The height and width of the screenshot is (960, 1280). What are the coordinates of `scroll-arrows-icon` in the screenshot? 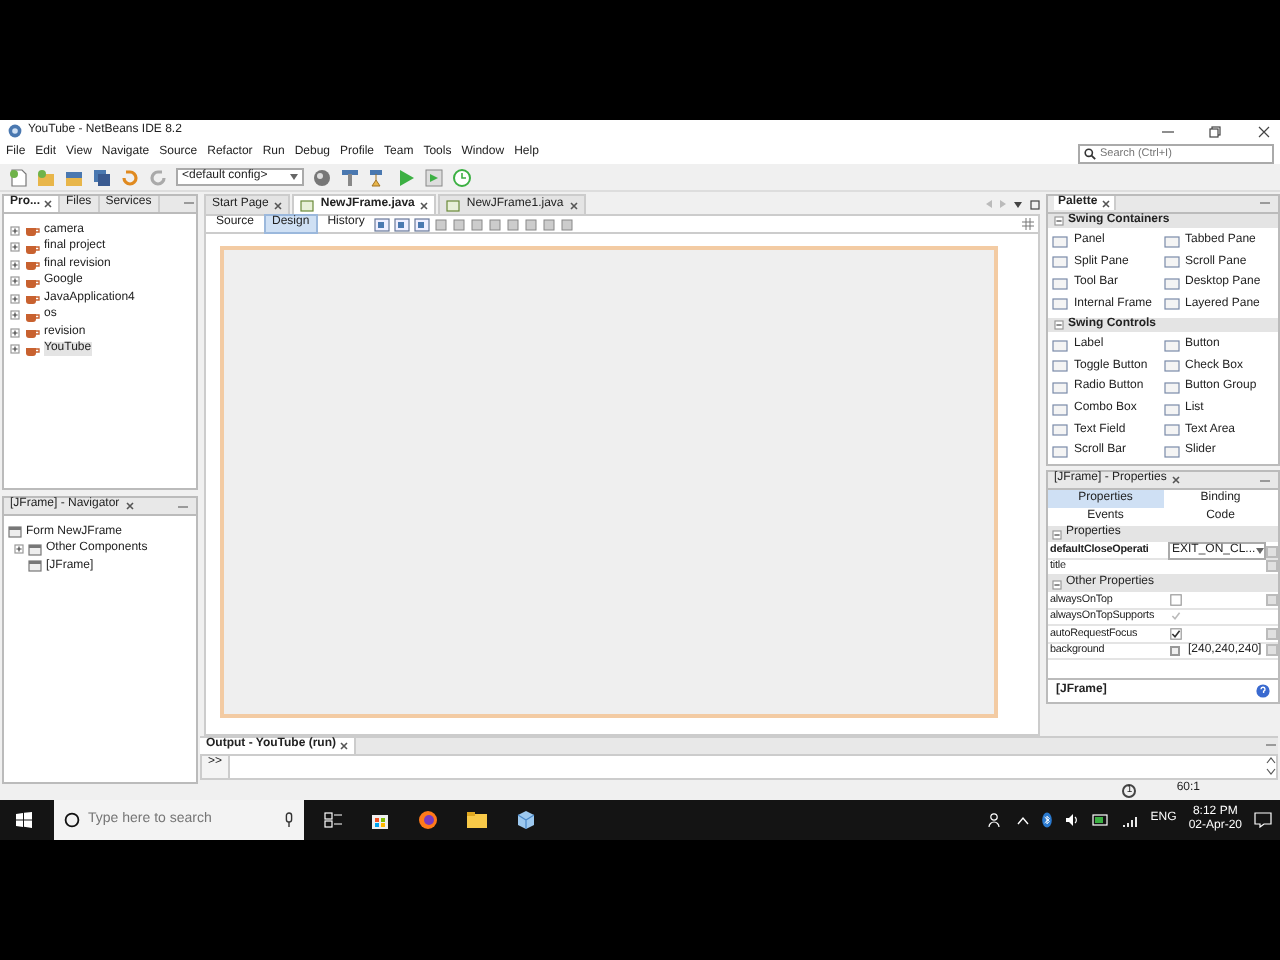 It's located at (1271, 766).